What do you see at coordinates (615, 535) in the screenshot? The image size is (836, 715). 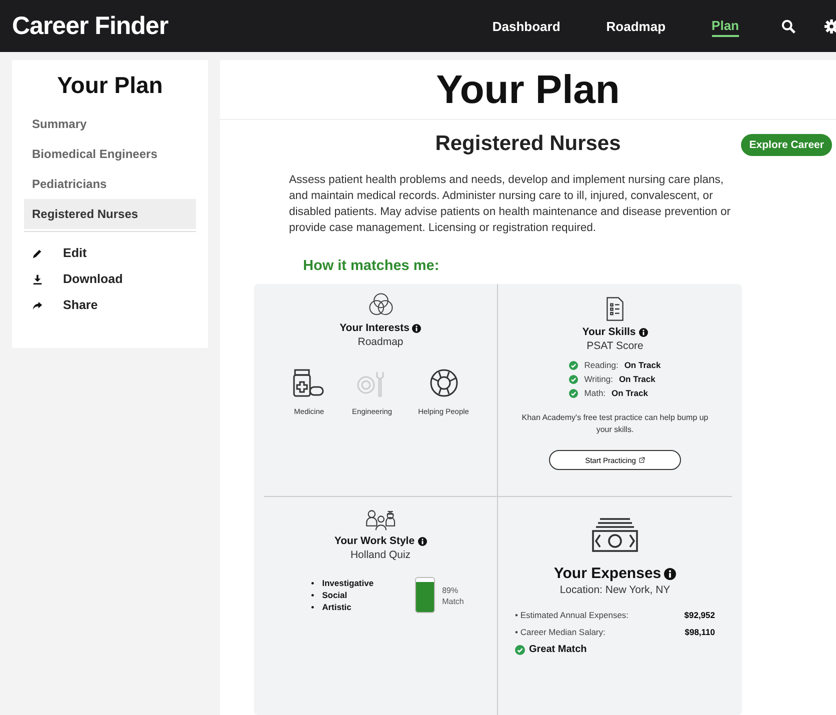 I see `money-icon` at bounding box center [615, 535].